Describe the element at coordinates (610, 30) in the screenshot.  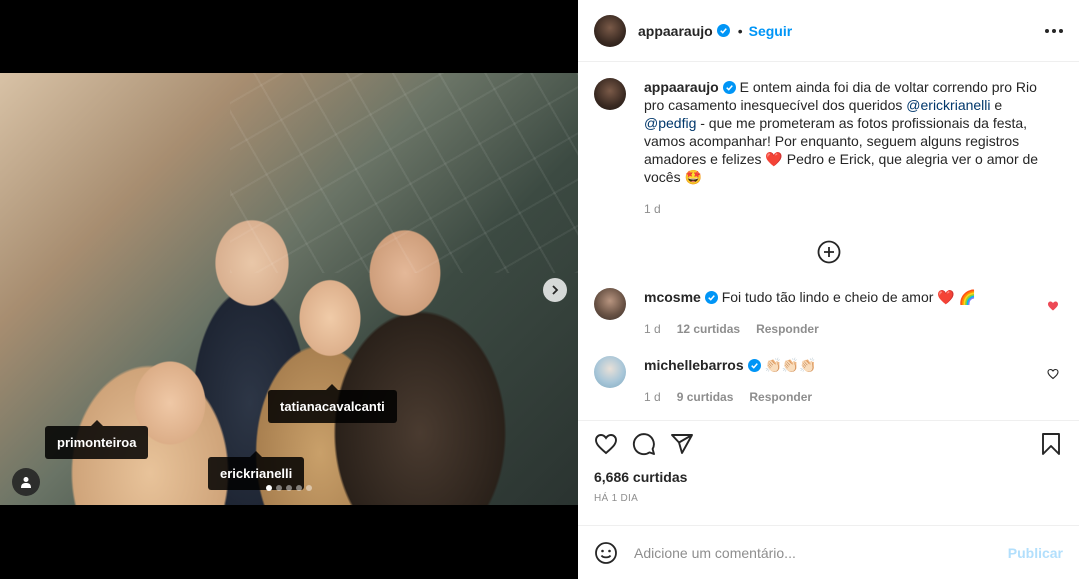
I see `author-avatar` at that location.